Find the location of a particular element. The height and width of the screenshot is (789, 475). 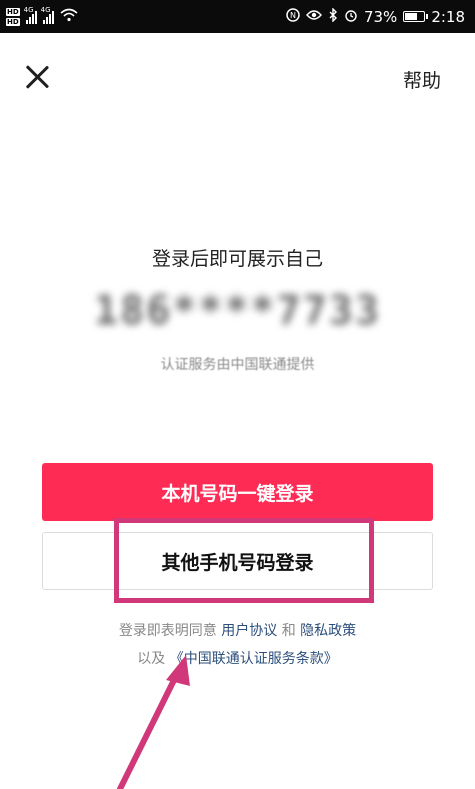

agreement-prefix: 登录即表明同意 is located at coordinates (170, 631).